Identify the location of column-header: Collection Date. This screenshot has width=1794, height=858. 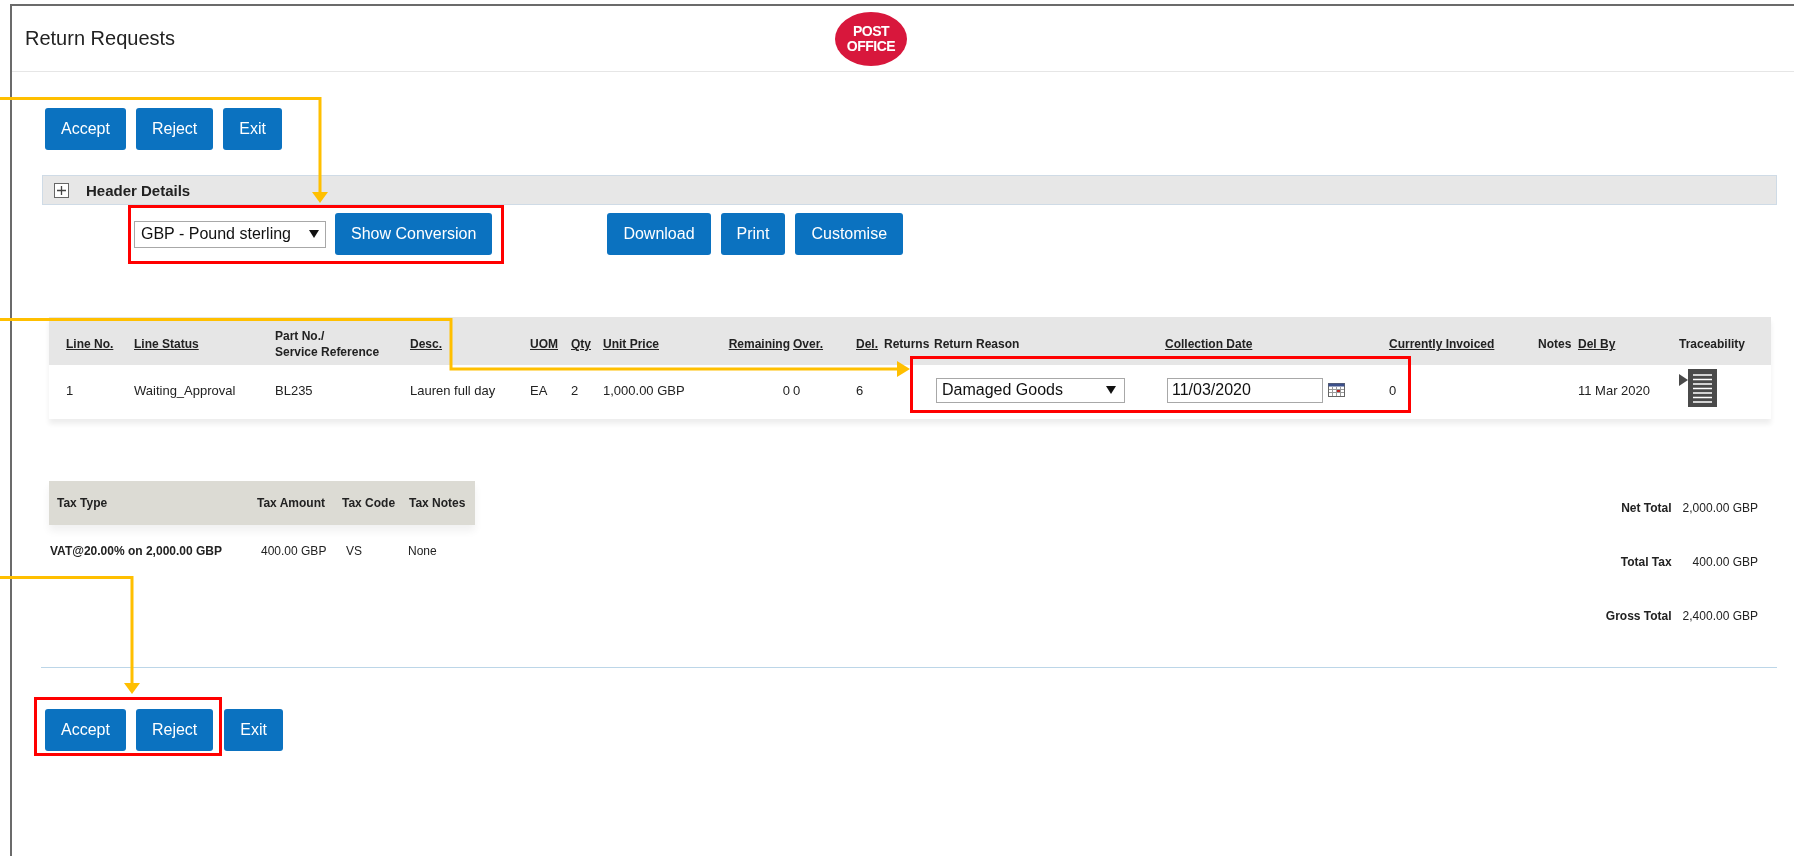
(1209, 344).